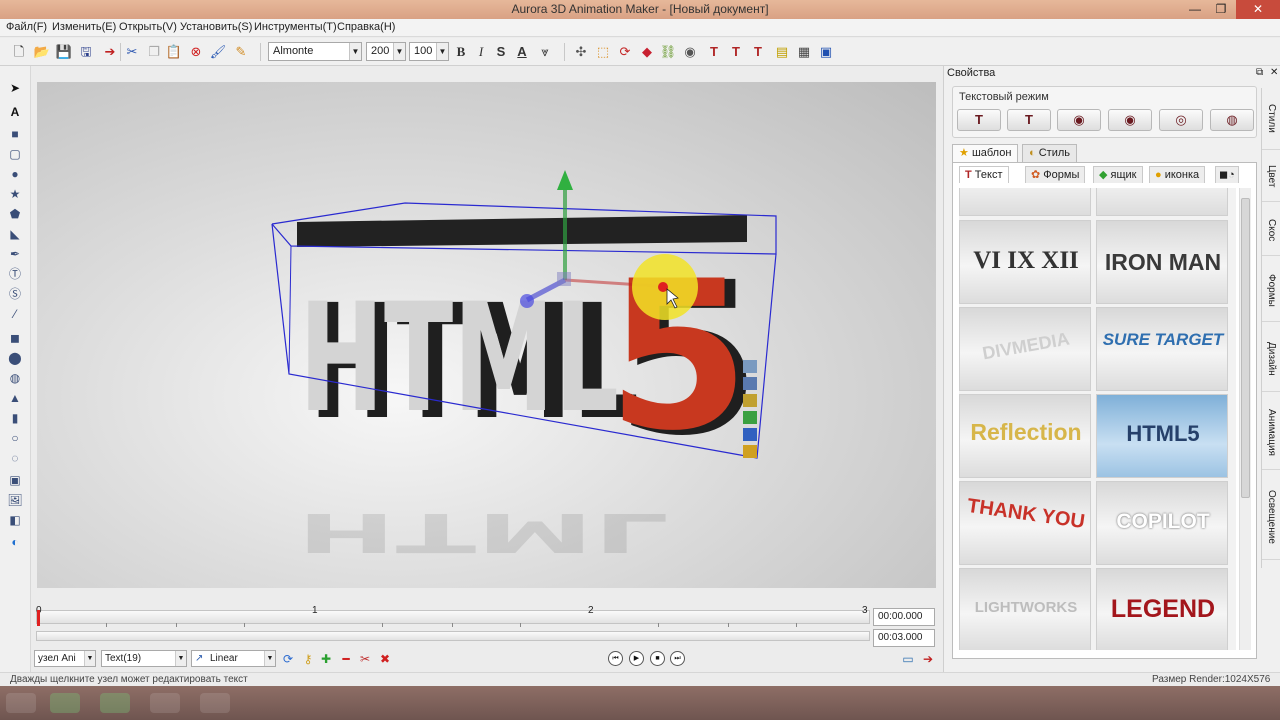 Image resolution: width=1280 pixels, height=720 pixels. Describe the element at coordinates (663, 287) in the screenshot. I see `gizmo-origin` at that location.